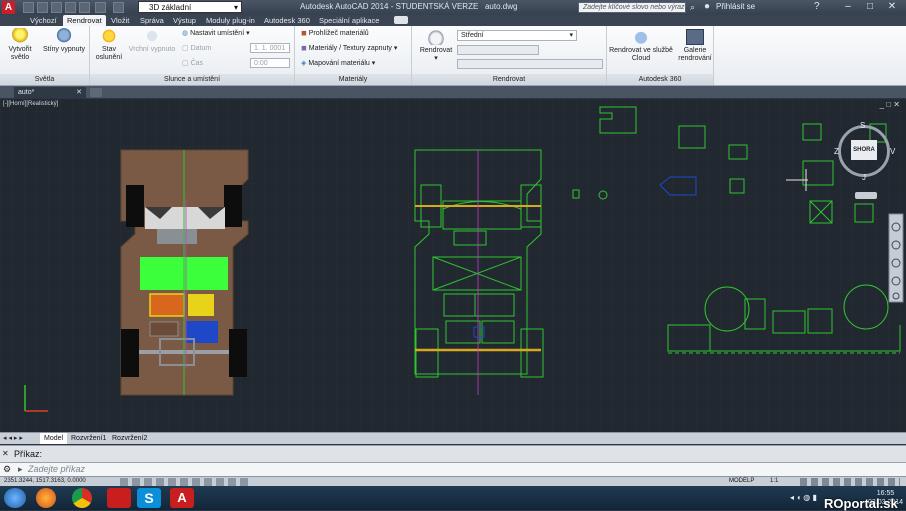 This screenshot has width=906, height=511. Describe the element at coordinates (82, 498) in the screenshot. I see `chrome-icon` at that location.